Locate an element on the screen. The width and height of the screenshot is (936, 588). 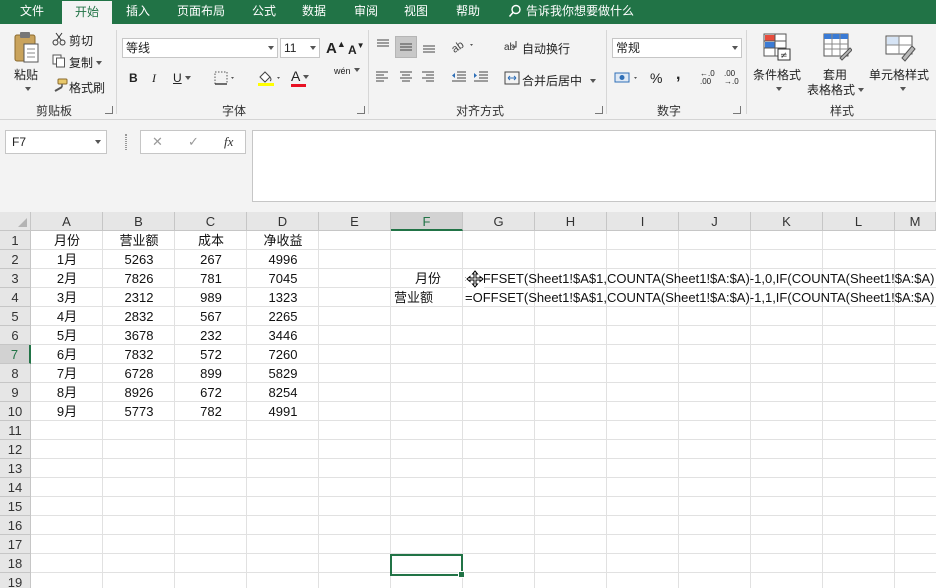
column-header-h: H is located at coordinates (571, 221).